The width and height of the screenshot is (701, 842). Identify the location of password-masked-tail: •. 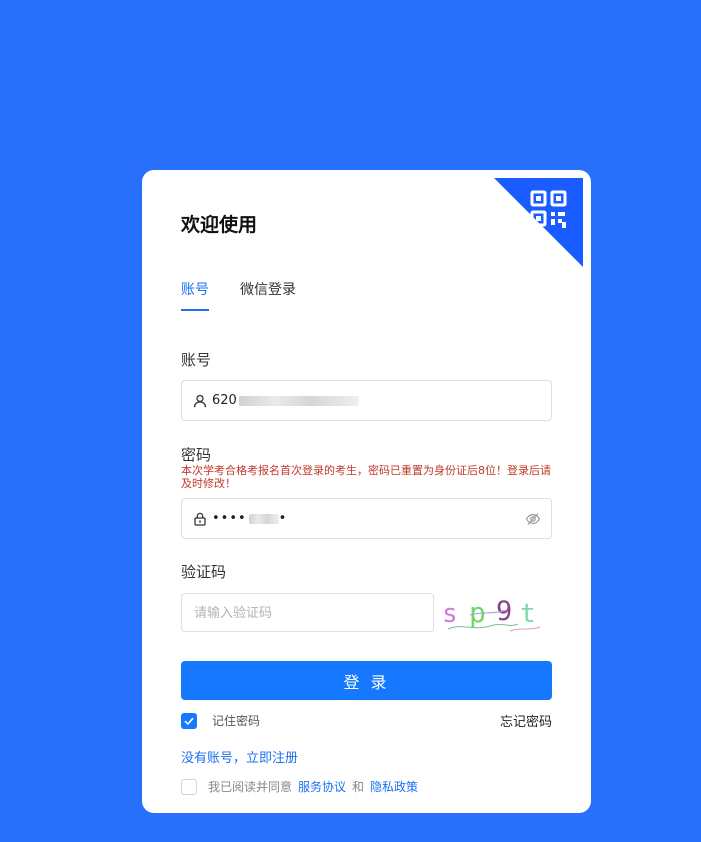
(283, 518).